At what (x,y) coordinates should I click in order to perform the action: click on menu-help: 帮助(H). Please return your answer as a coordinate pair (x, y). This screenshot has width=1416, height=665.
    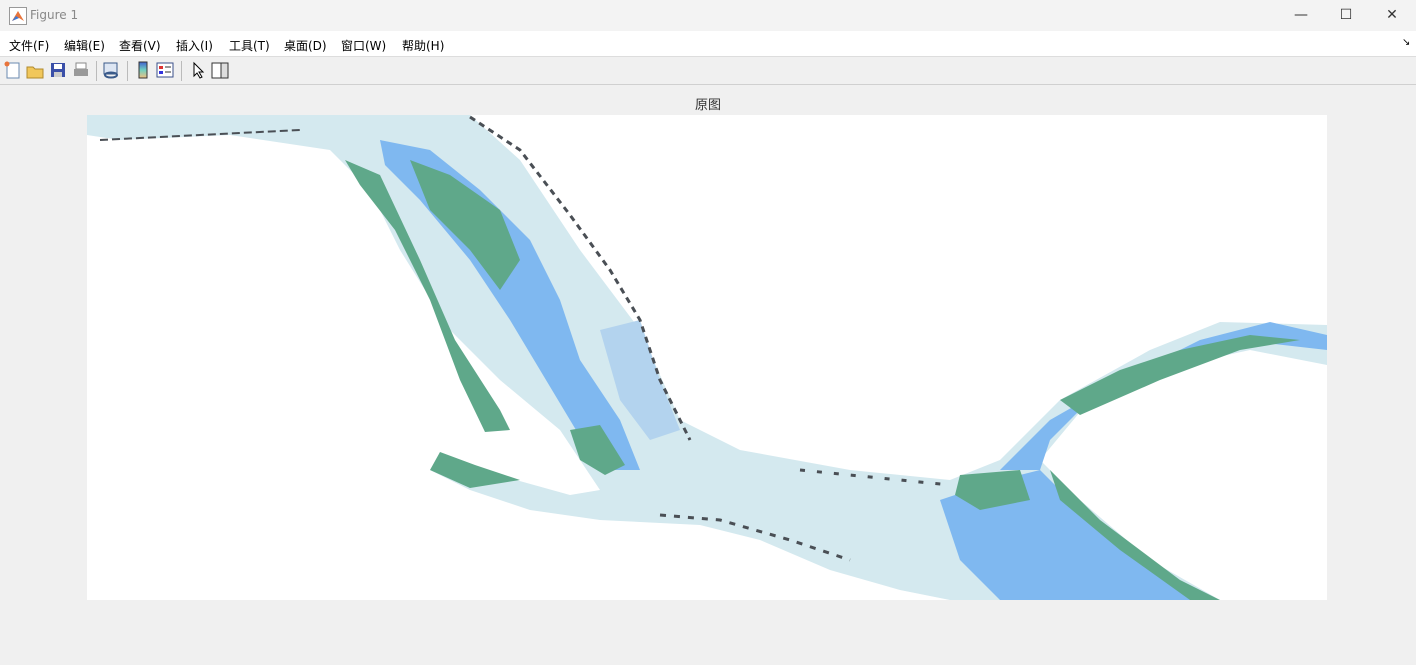
    Looking at the image, I should click on (423, 45).